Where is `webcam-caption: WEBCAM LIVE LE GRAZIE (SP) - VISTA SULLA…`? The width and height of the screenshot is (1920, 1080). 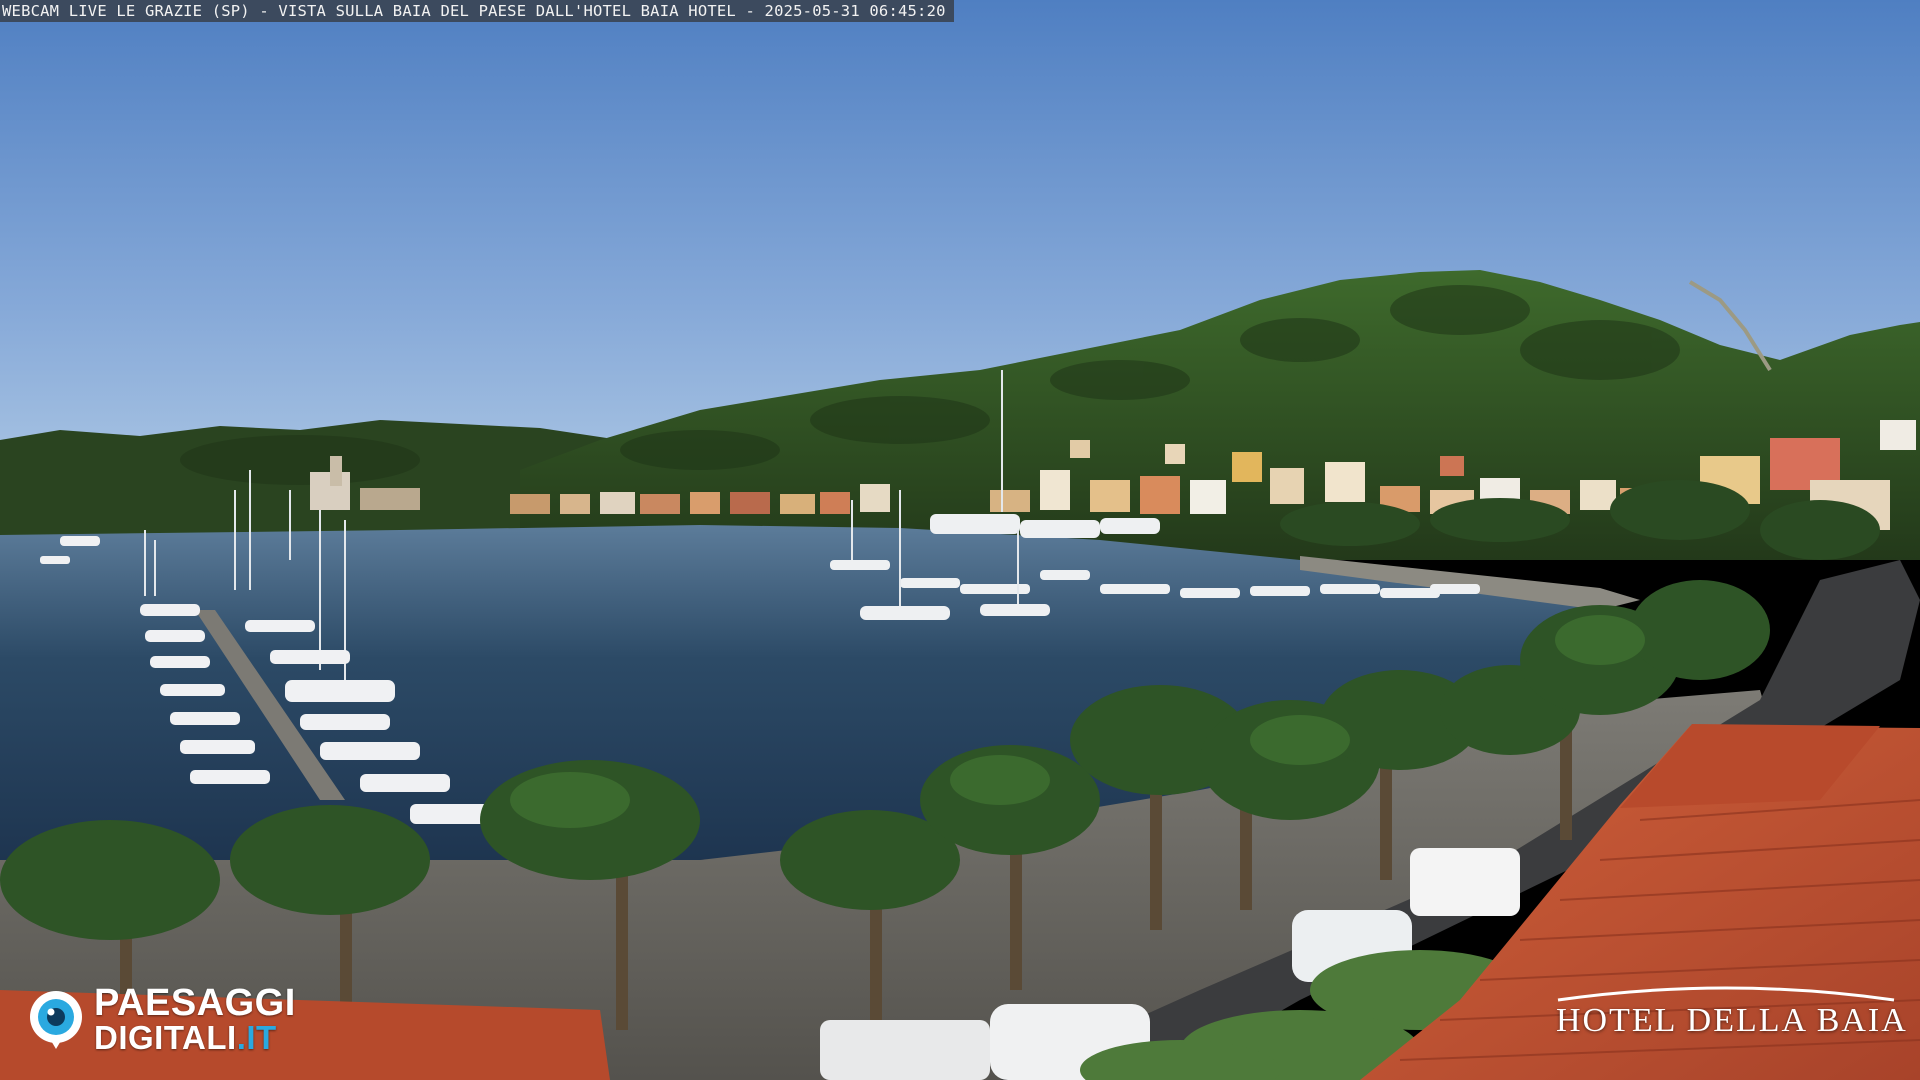 webcam-caption: WEBCAM LIVE LE GRAZIE (SP) - VISTA SULLA… is located at coordinates (477, 11).